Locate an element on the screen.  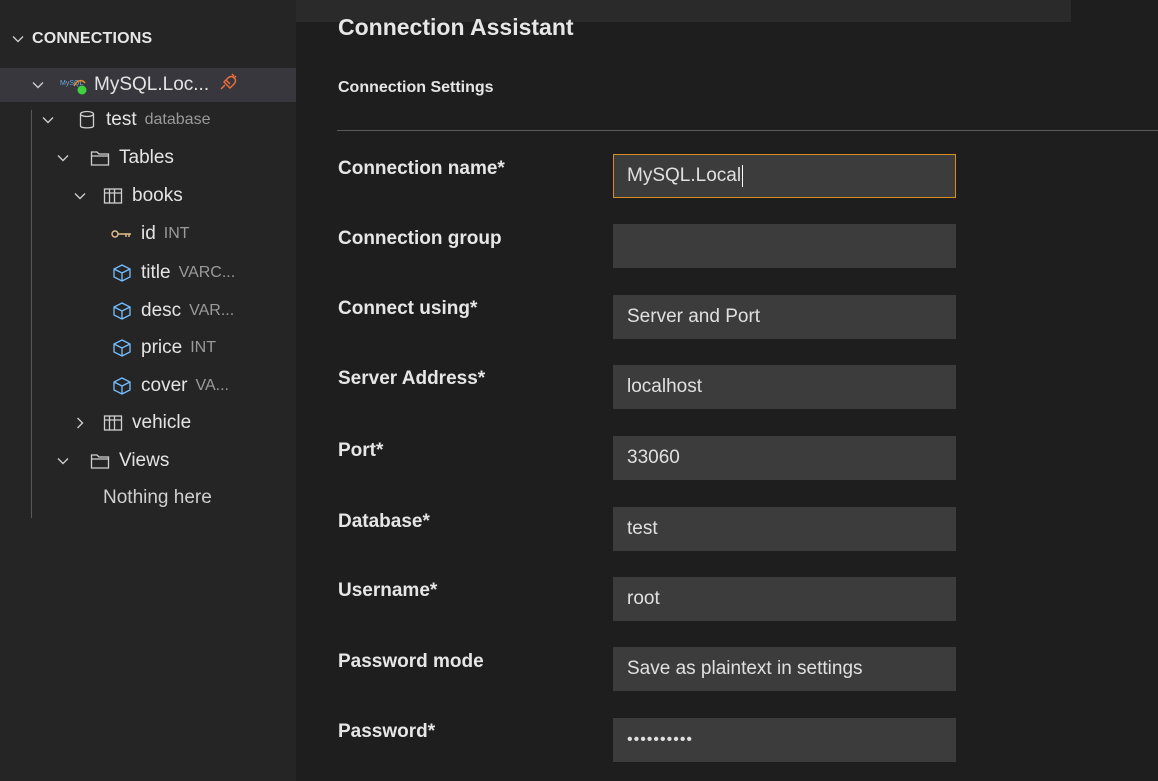
database-icon is located at coordinates (87, 120).